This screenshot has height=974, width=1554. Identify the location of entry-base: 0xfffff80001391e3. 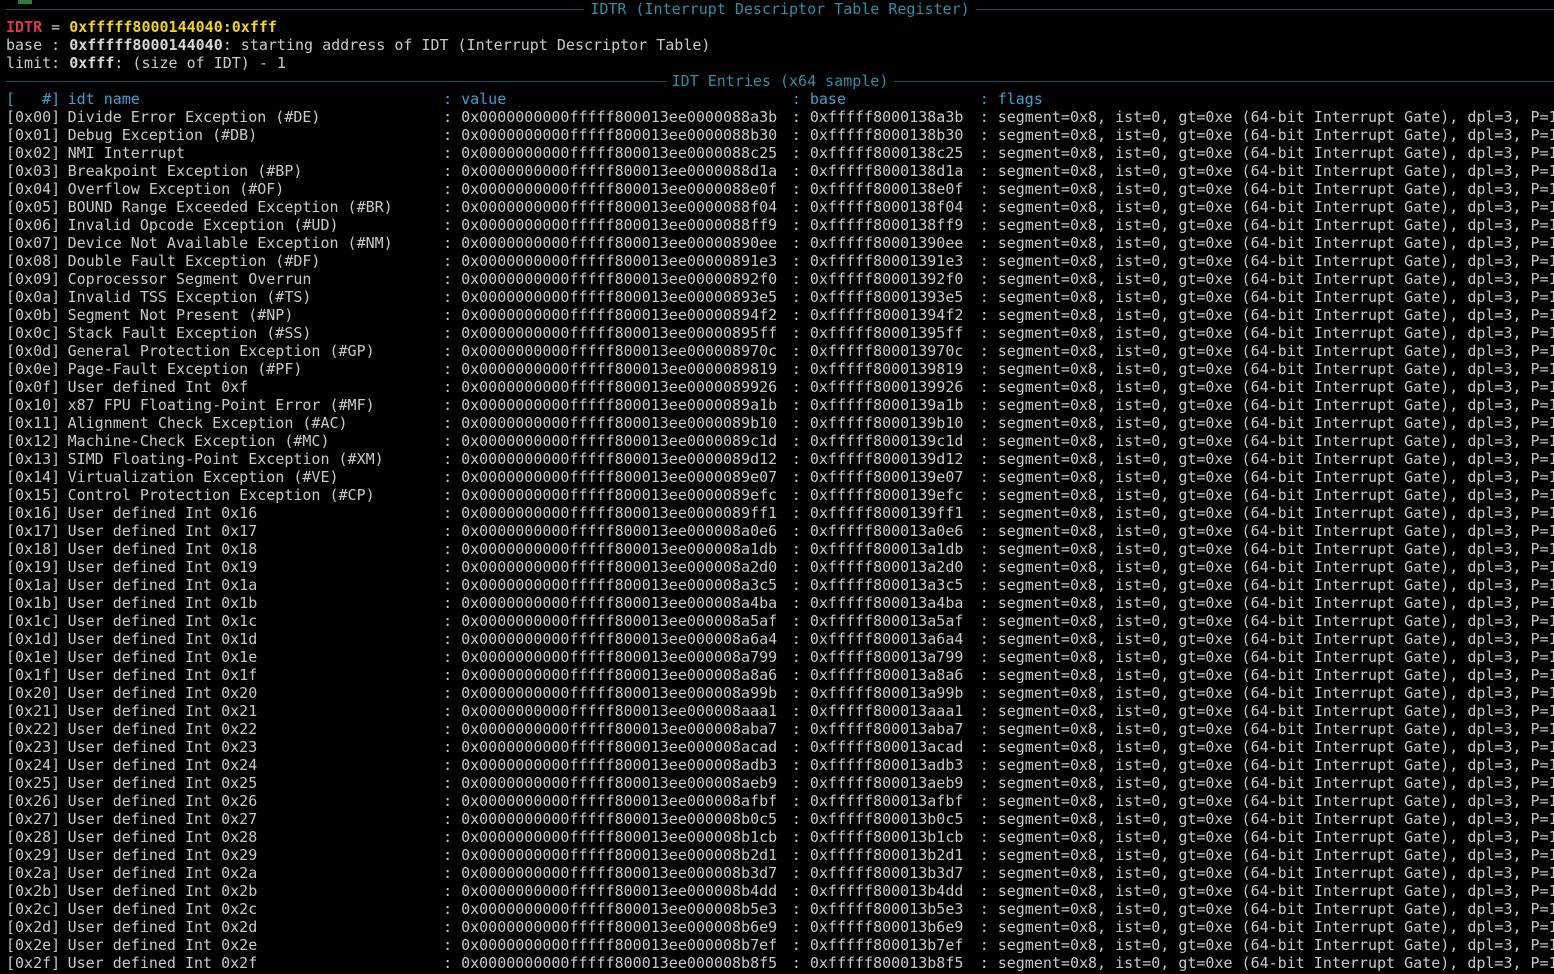
(886, 261).